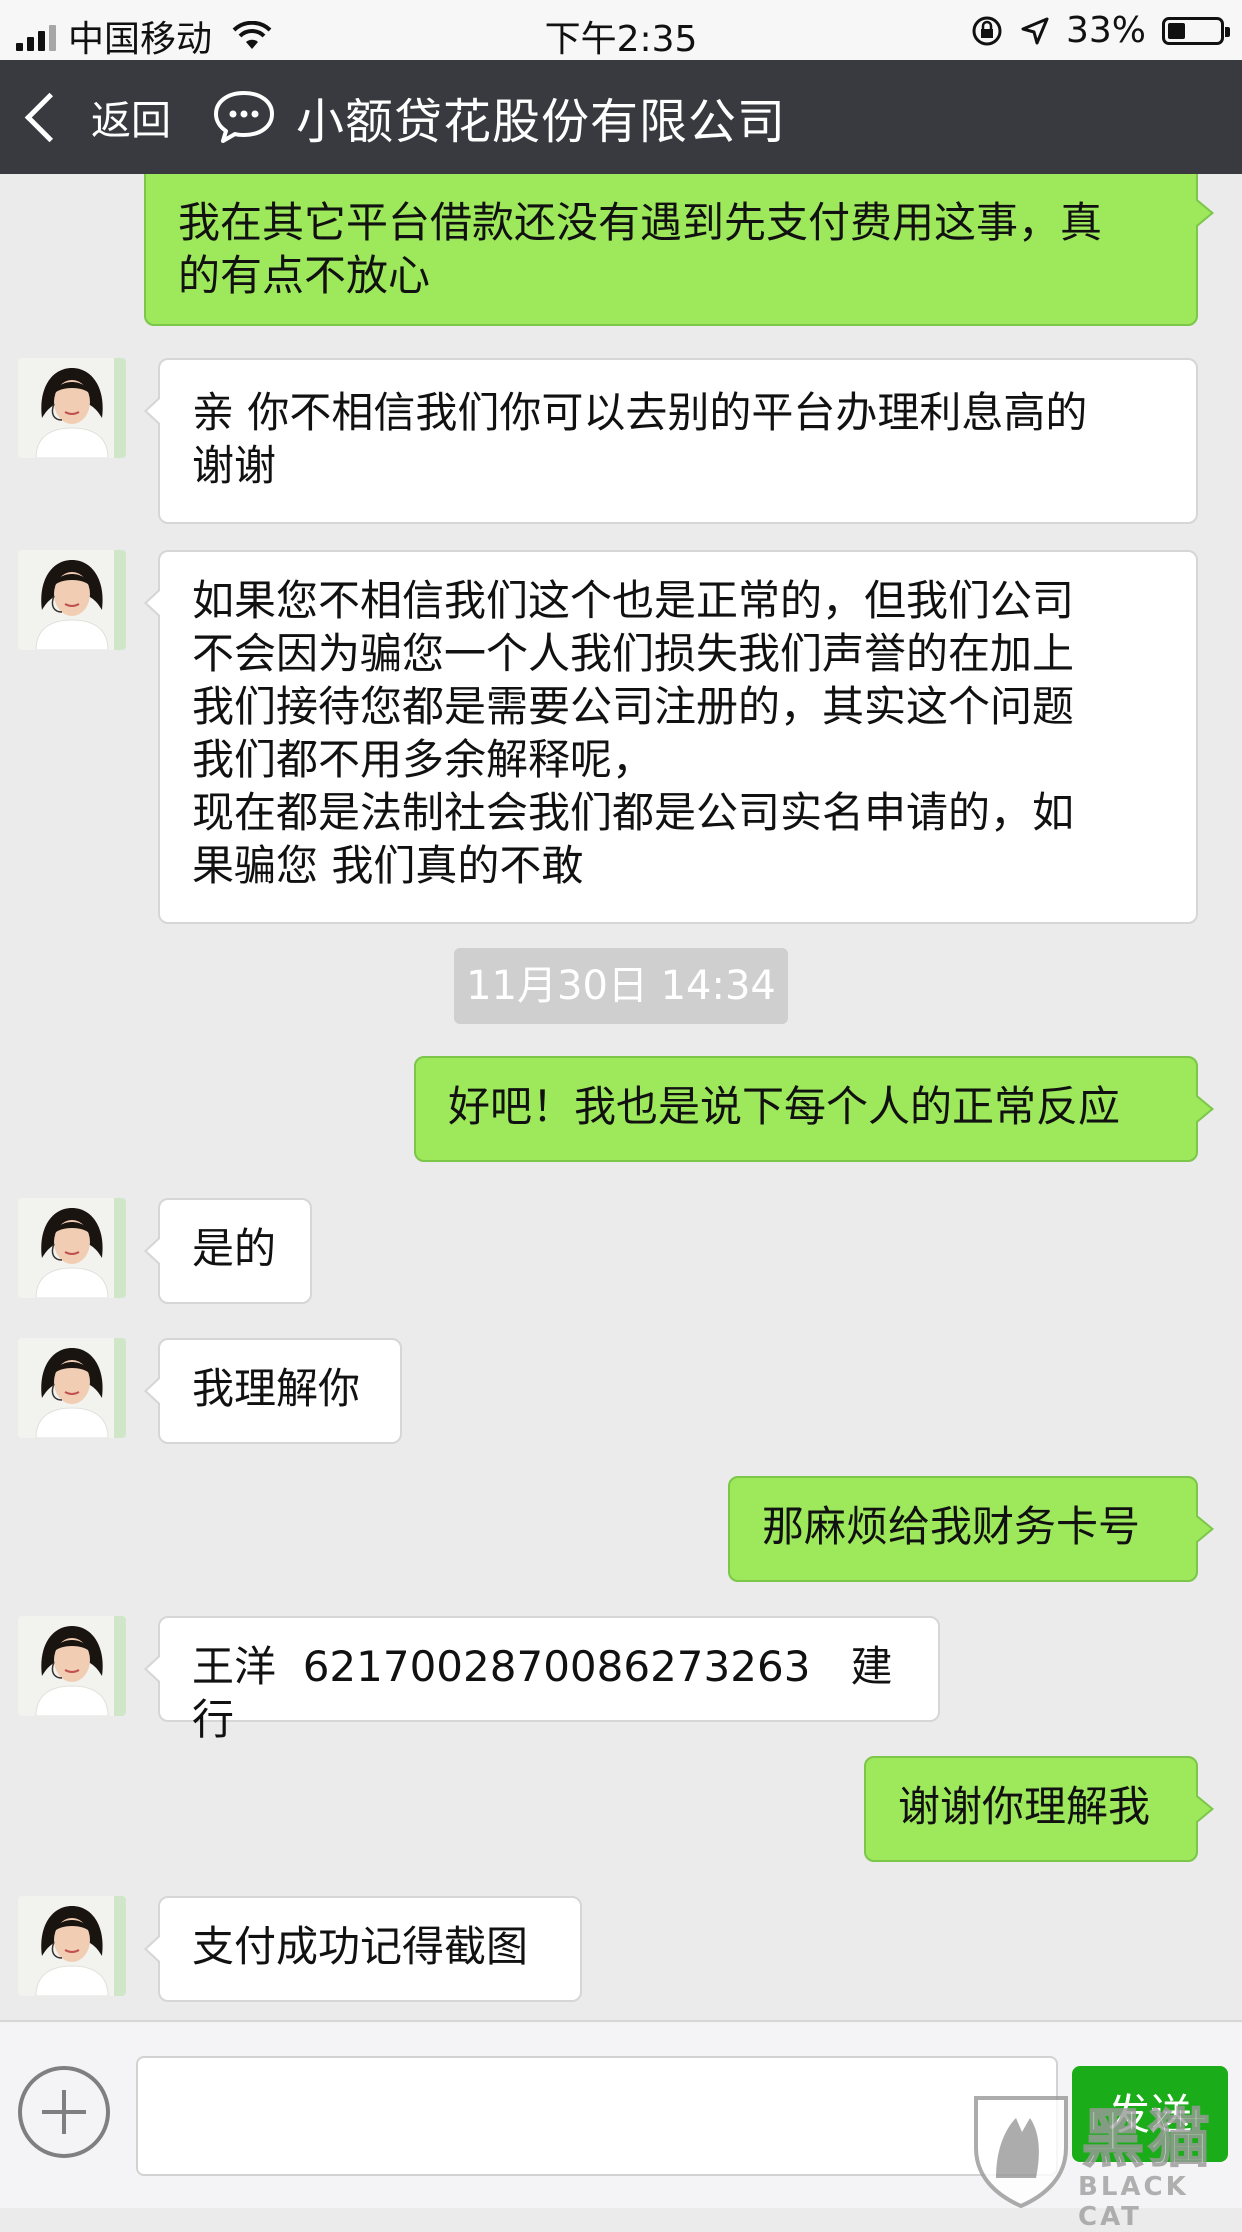 The height and width of the screenshot is (2232, 1242). Describe the element at coordinates (640, 439) in the screenshot. I see `message-text: 亲 你不相信我们你可以去别的平台办理利息高的 谢谢` at that location.